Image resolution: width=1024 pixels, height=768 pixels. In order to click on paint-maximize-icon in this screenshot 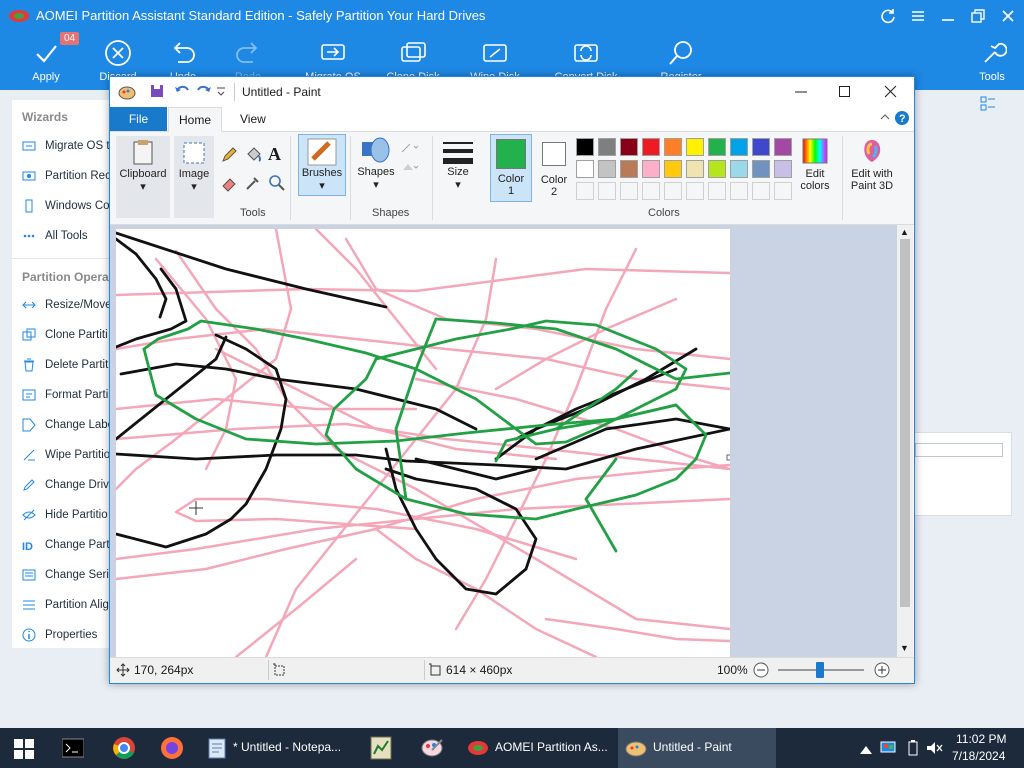, I will do `click(845, 93)`.